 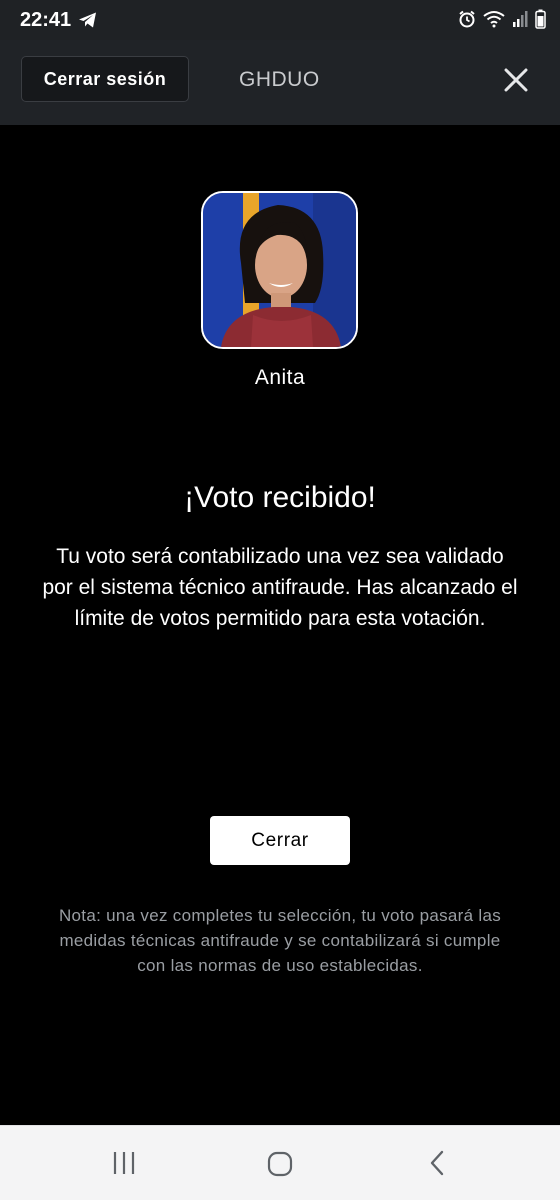 I want to click on app-header: Cerrar sesión GHDUO, so click(x=280, y=82).